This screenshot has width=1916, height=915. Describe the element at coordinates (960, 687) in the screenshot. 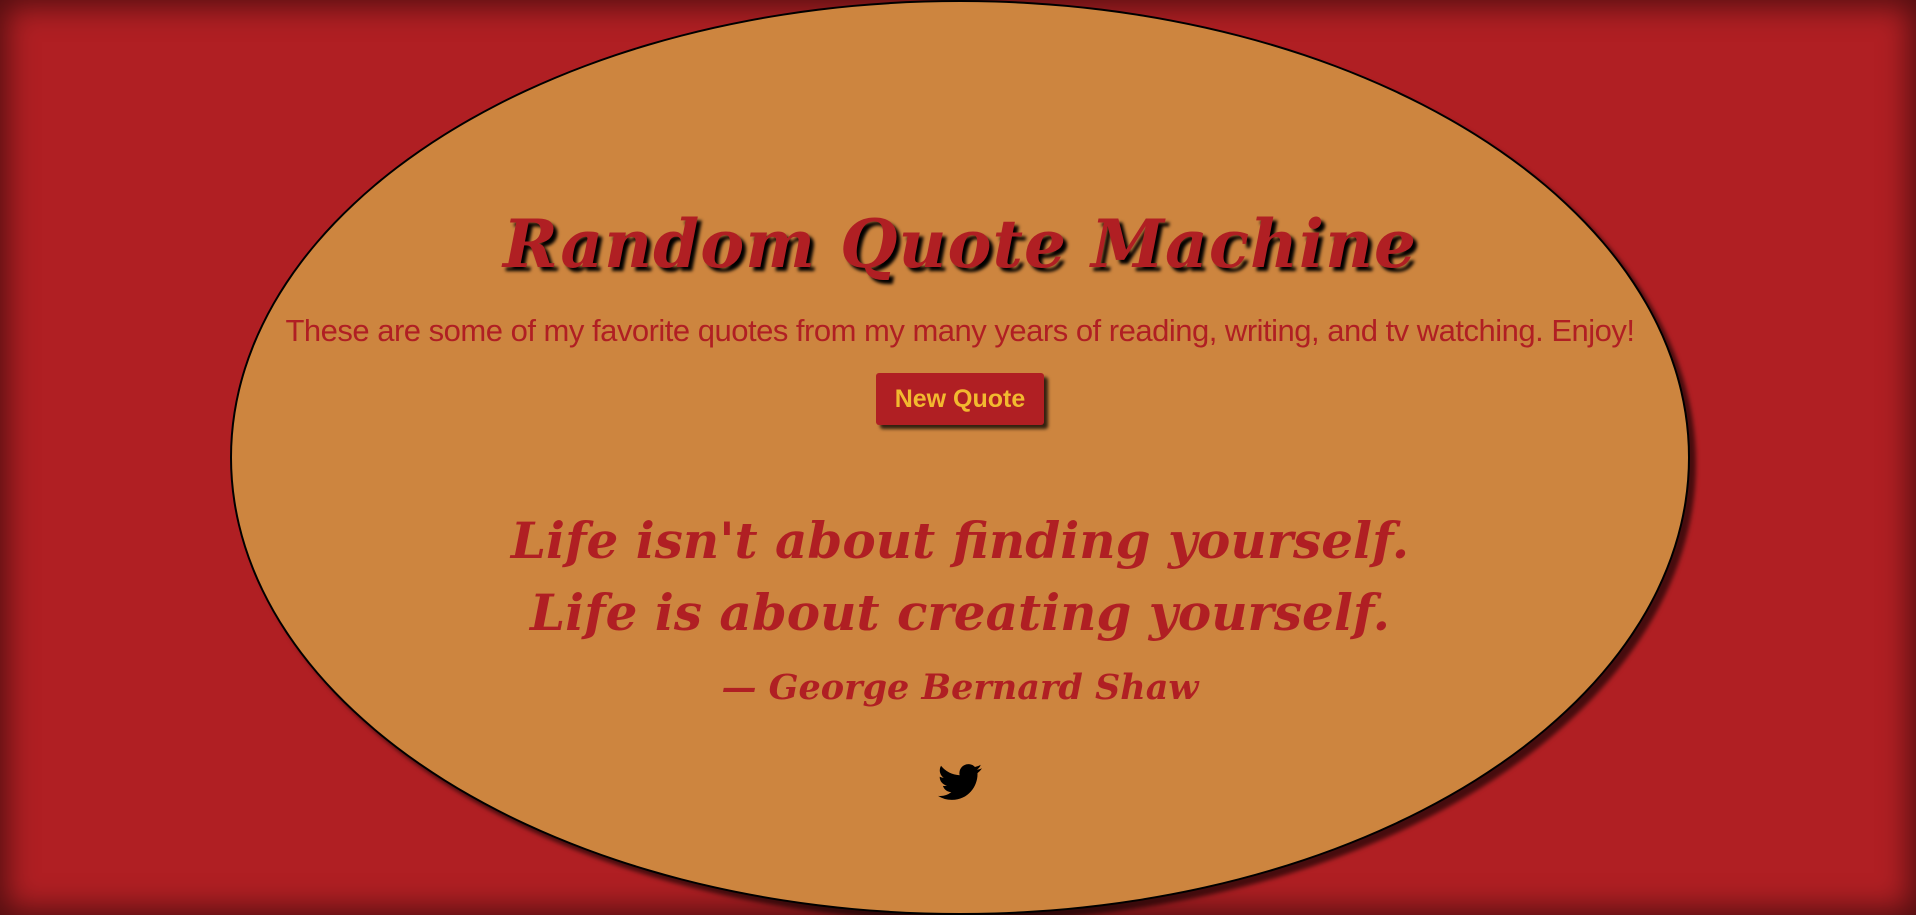

I see `quote-author: — George Bernard Shaw` at that location.